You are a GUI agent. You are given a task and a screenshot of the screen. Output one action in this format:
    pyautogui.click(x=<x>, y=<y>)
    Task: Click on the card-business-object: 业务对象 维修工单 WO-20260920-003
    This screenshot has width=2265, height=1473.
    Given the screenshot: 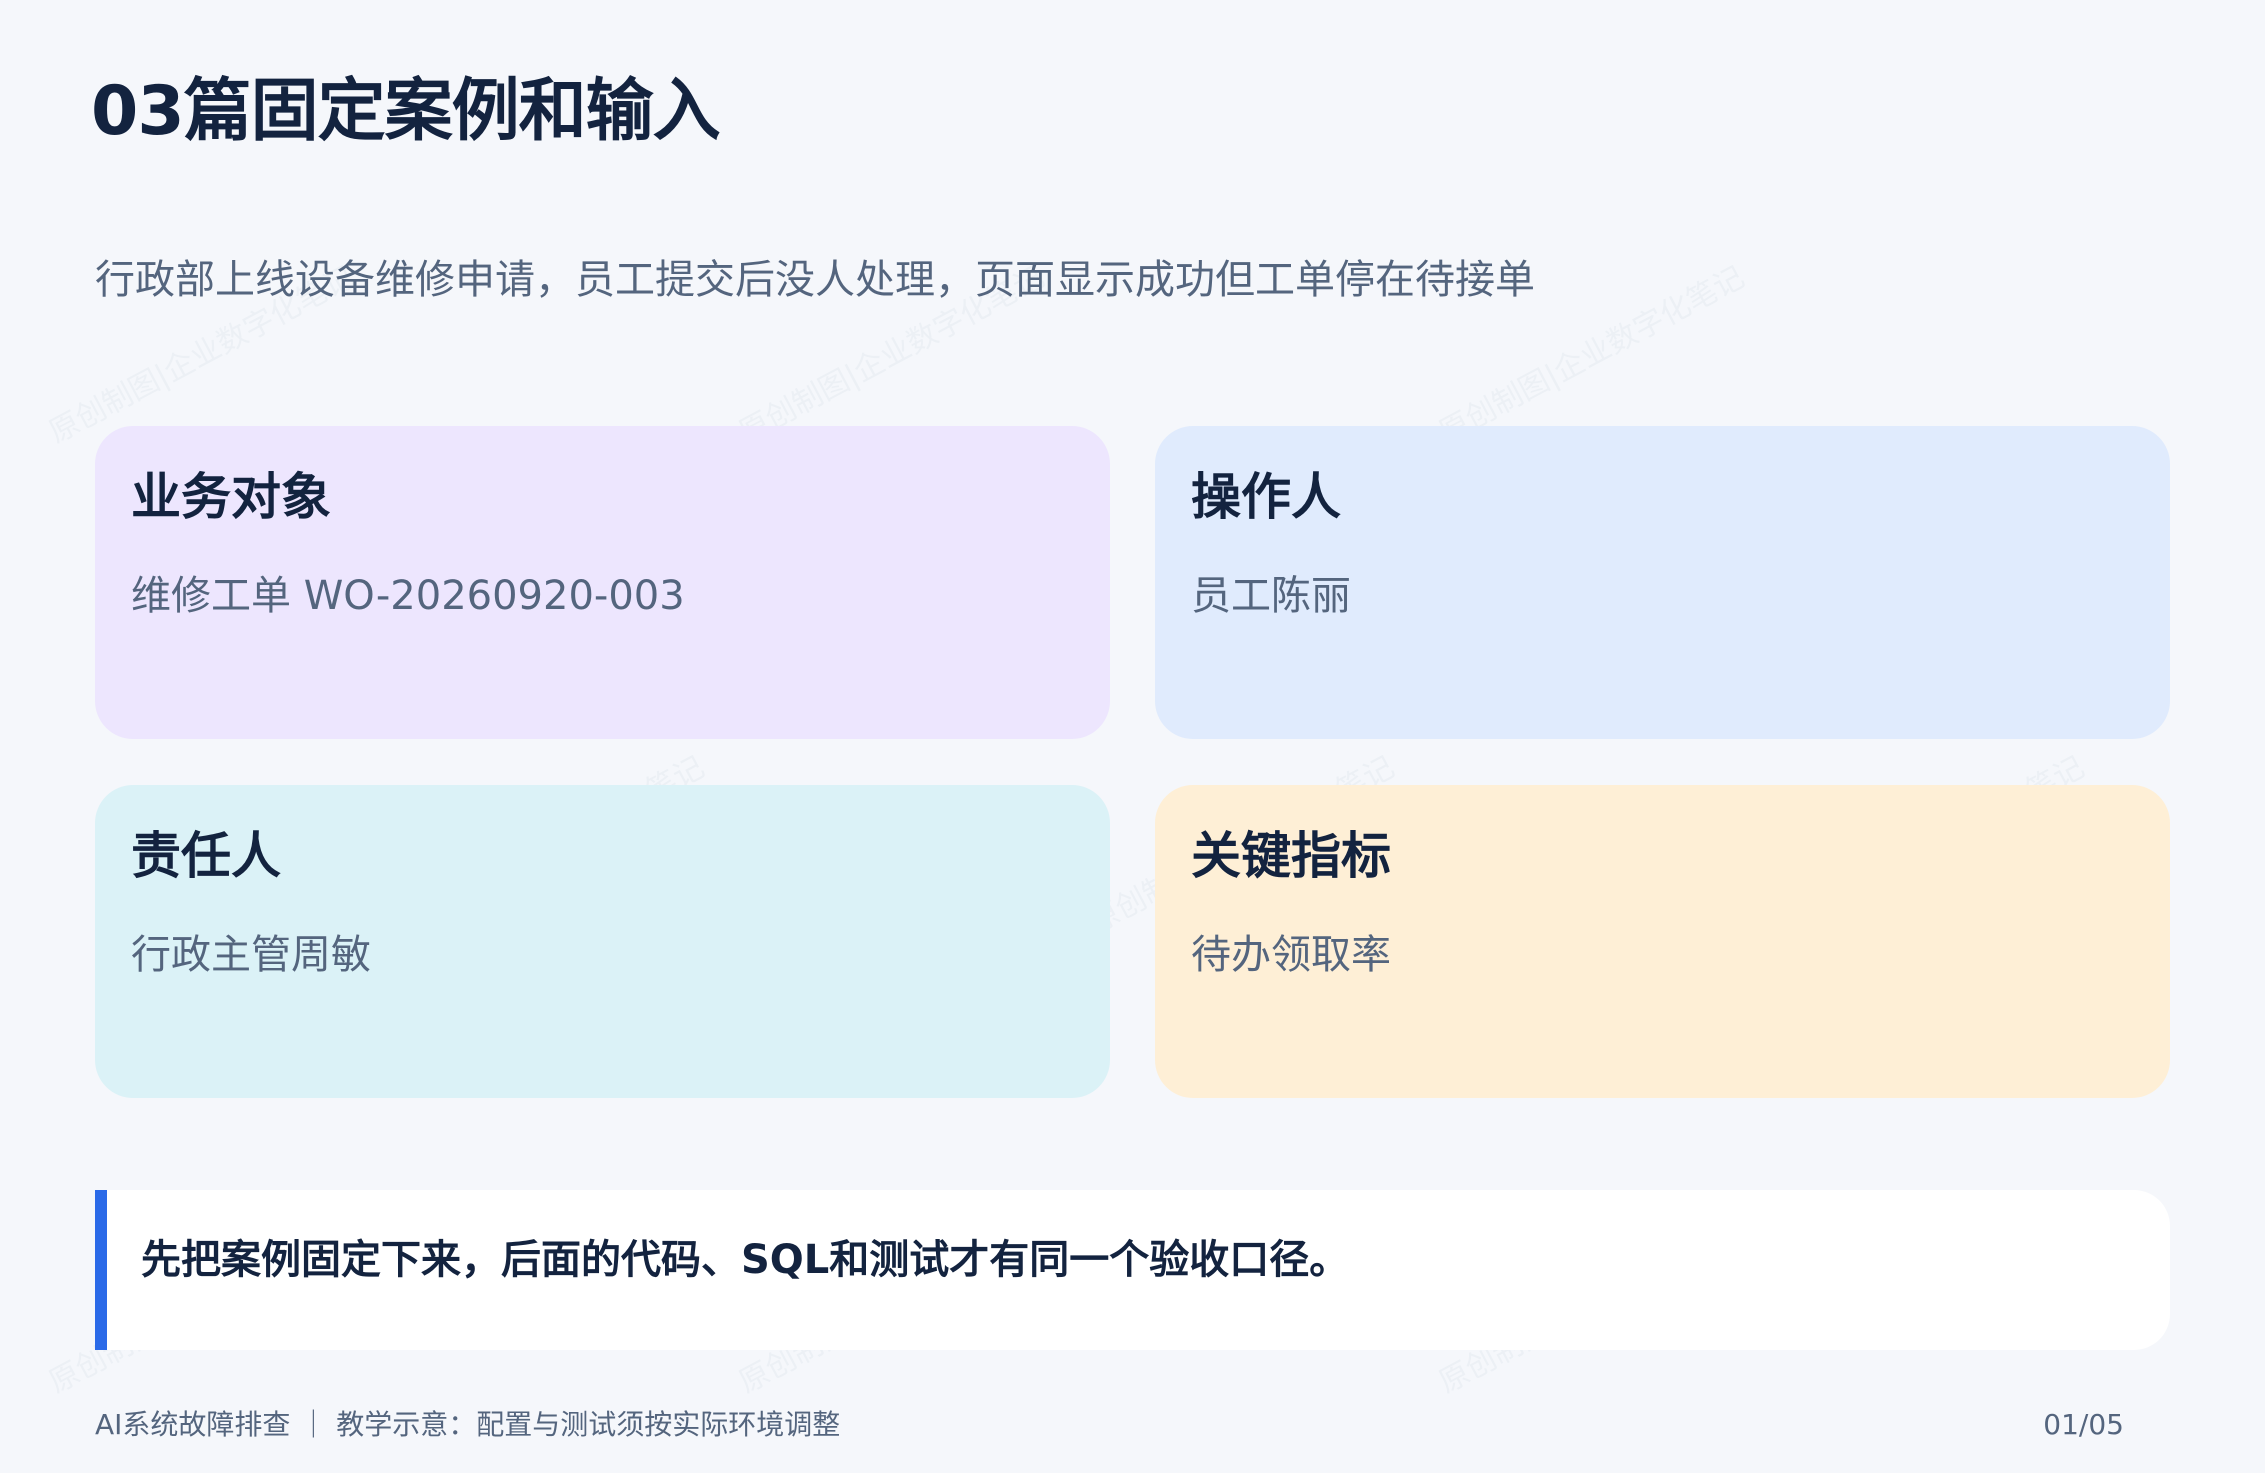 What is the action you would take?
    pyautogui.click(x=602, y=582)
    